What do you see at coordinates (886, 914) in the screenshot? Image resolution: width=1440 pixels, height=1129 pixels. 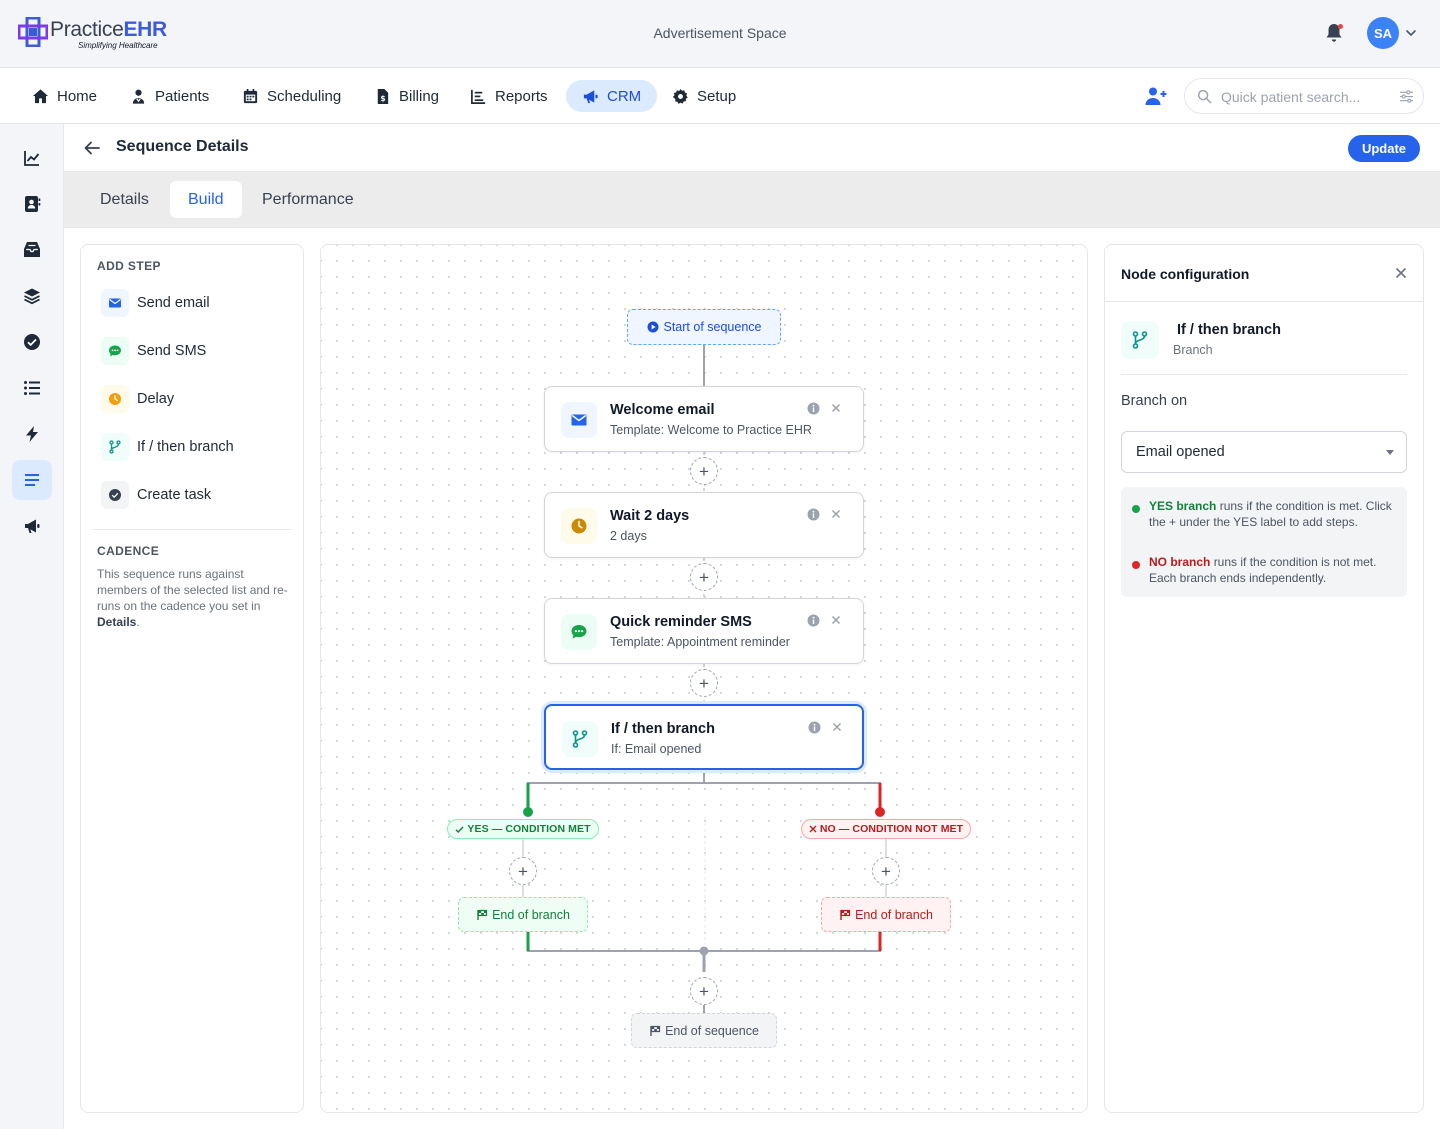 I see `end-of-no-branch: End of branch` at bounding box center [886, 914].